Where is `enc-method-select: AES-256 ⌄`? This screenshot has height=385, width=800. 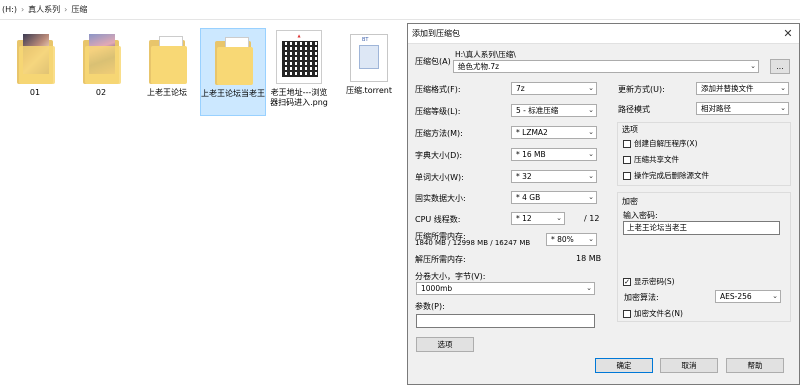 enc-method-select: AES-256 ⌄ is located at coordinates (748, 296).